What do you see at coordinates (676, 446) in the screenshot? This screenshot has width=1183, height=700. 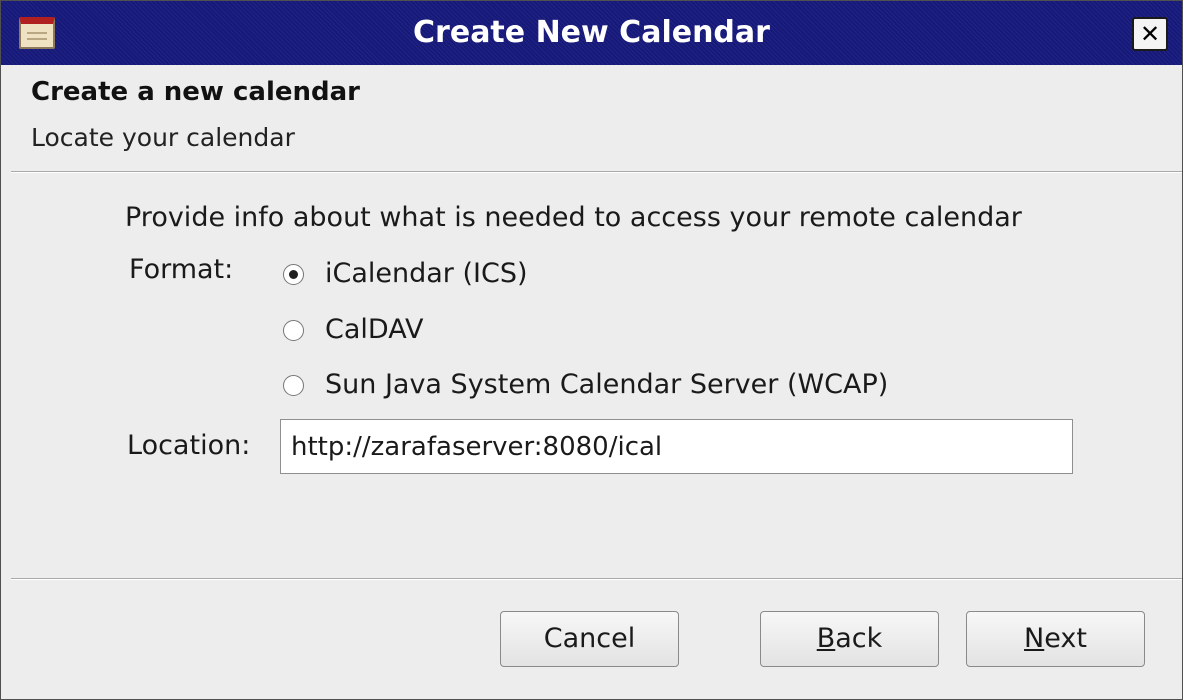 I see `location-input` at bounding box center [676, 446].